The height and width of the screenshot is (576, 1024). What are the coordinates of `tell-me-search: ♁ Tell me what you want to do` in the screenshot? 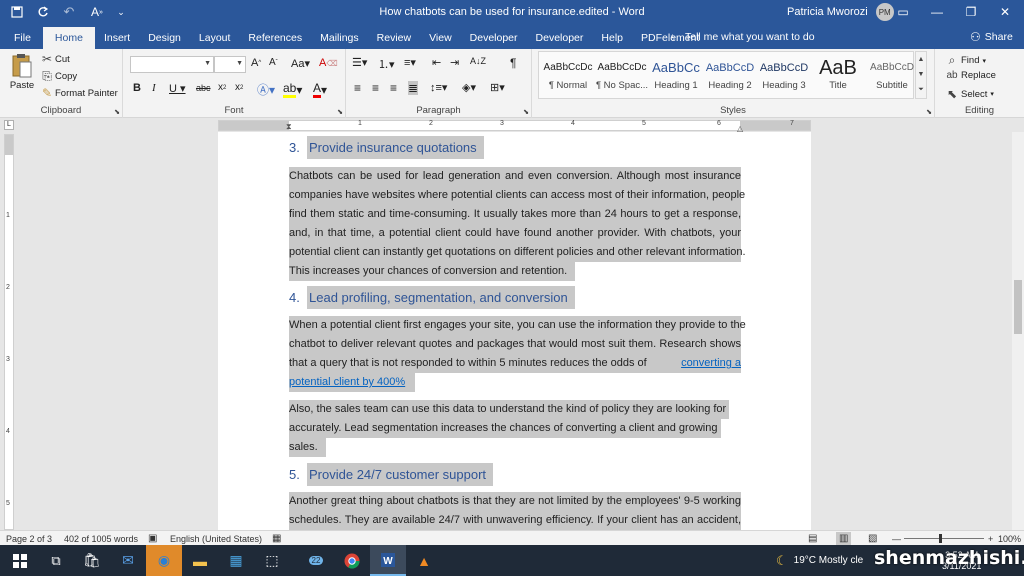 It's located at (741, 36).